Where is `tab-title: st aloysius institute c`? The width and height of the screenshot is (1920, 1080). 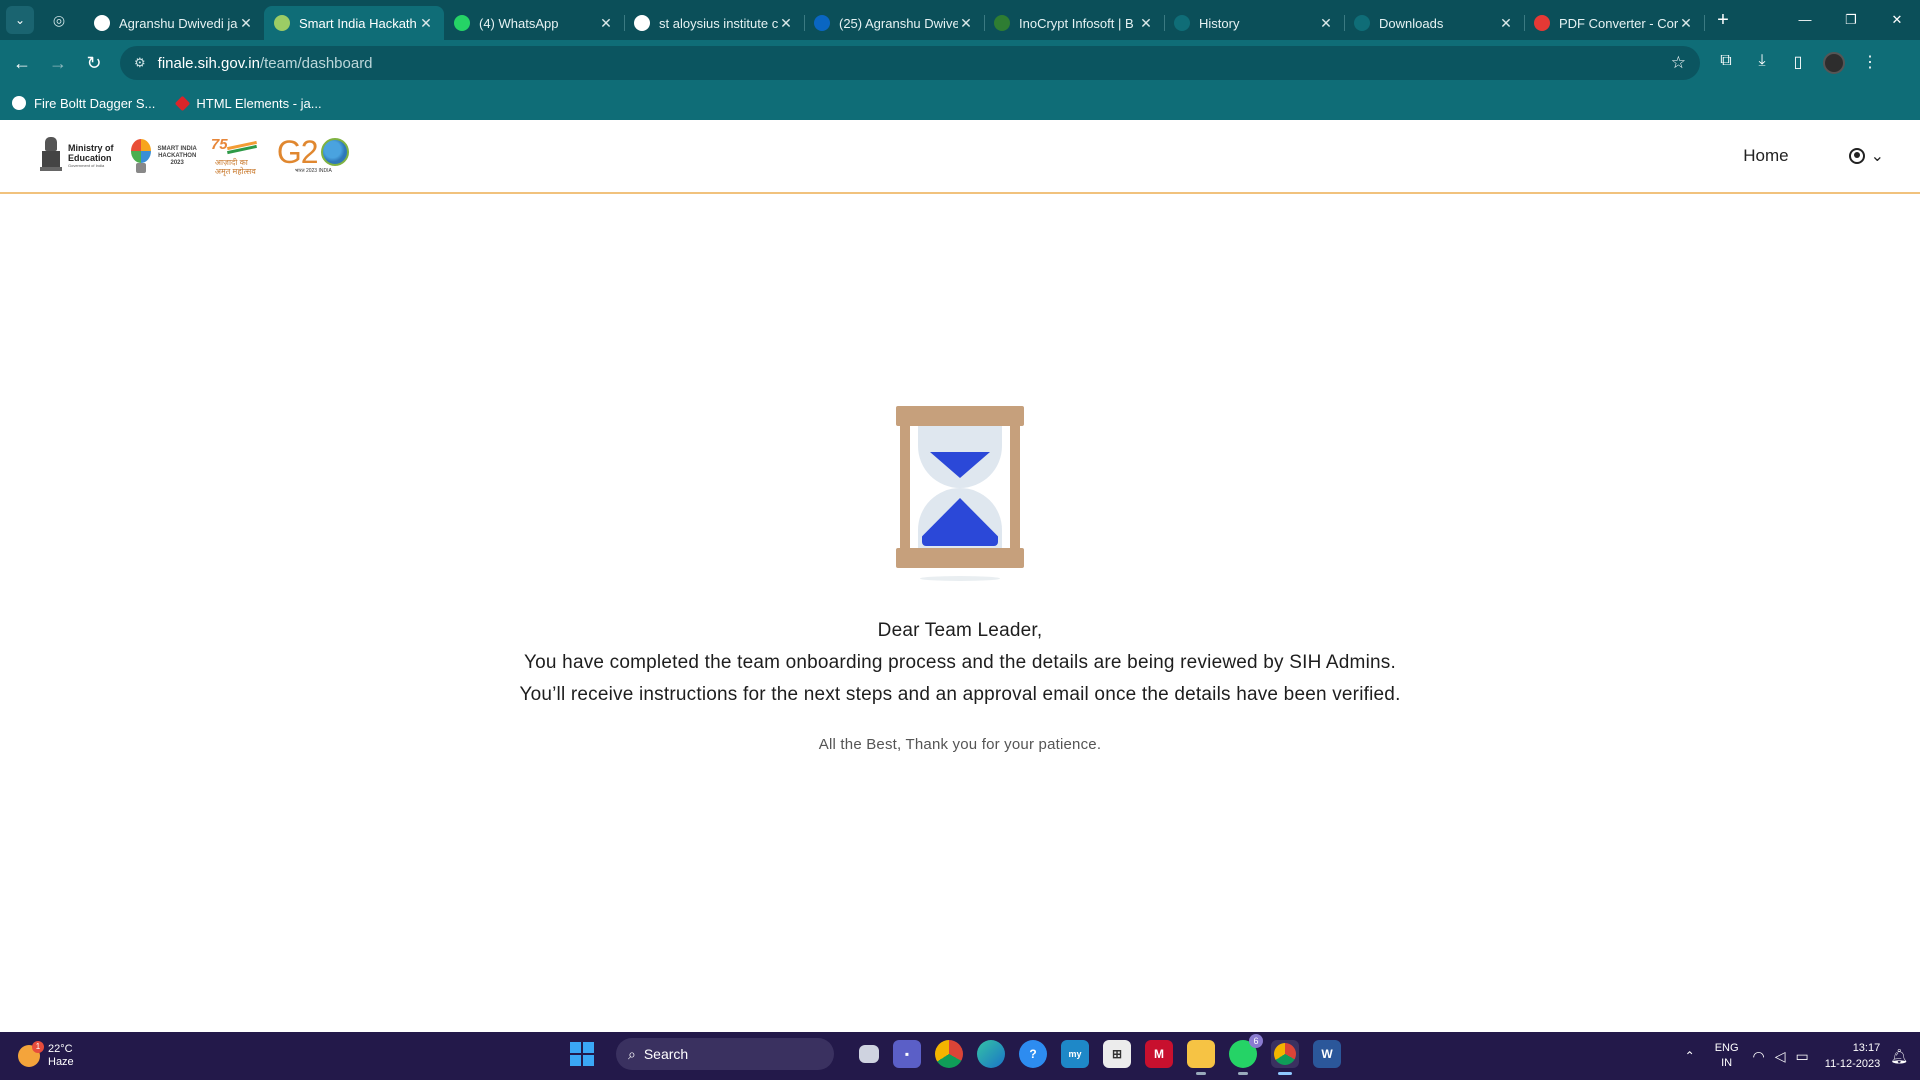
tab-title: st aloysius institute c is located at coordinates (718, 23).